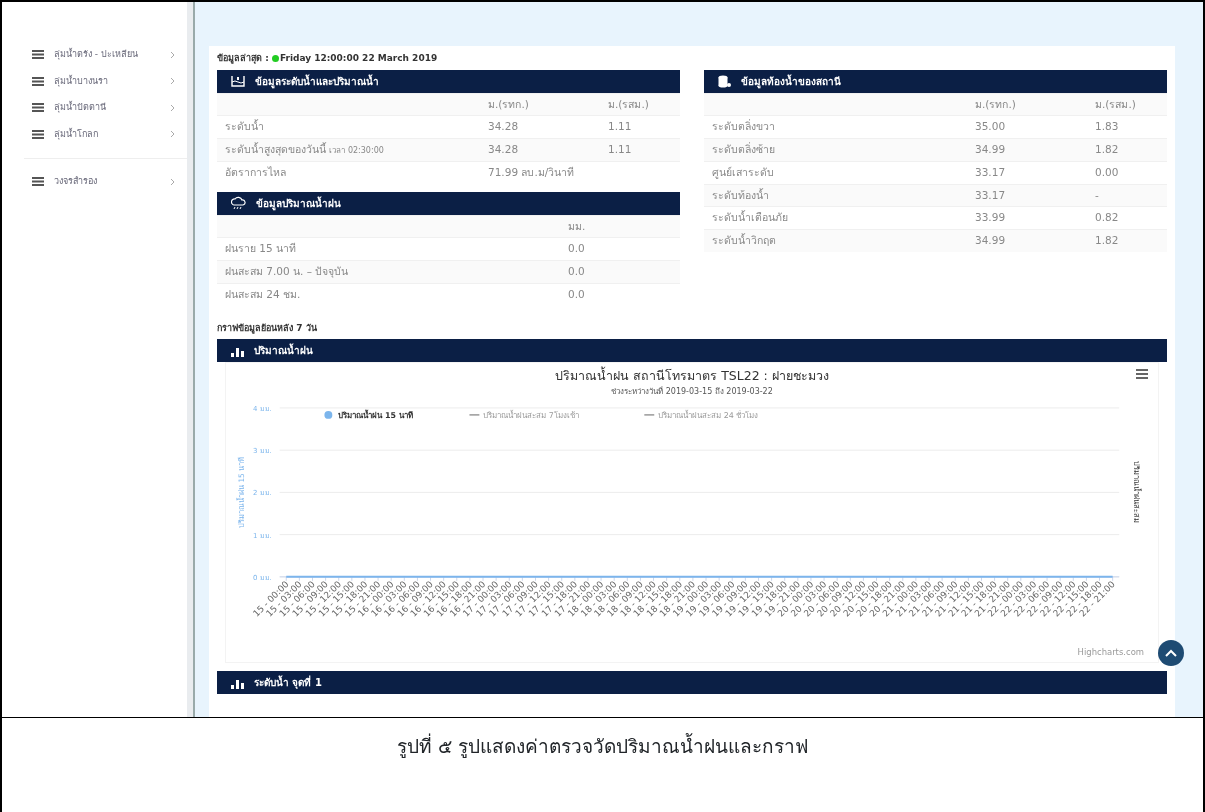 This screenshot has width=1205, height=812. What do you see at coordinates (540, 172) in the screenshot?
I see `table-cell: 71.99 ลบ.ม/วินาที` at bounding box center [540, 172].